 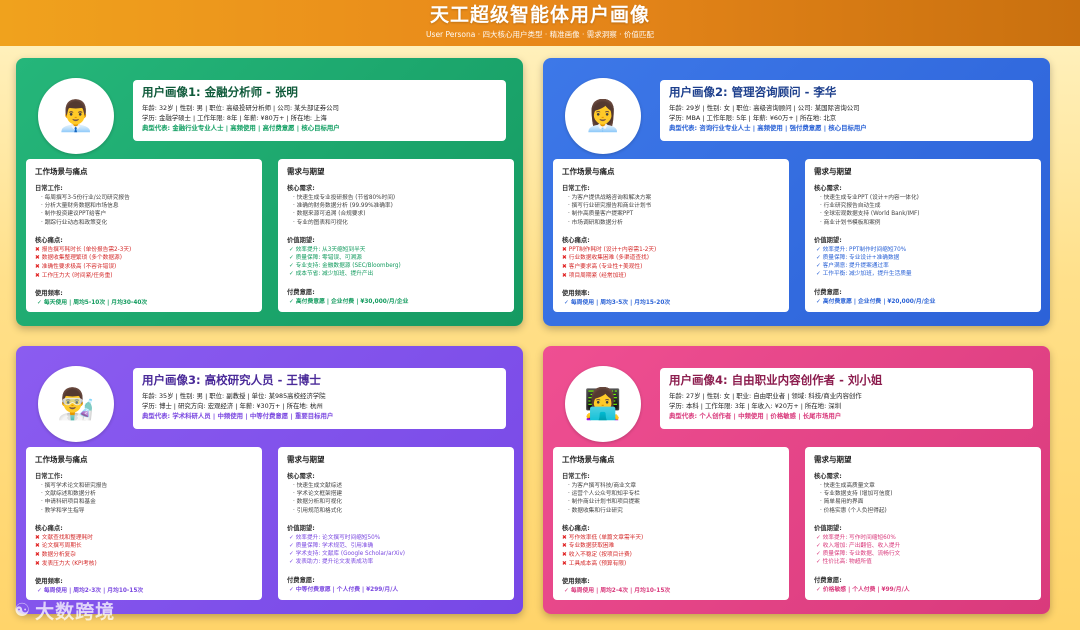 I want to click on value-item: ✓ 质量保障: 专业数据、流畅行文, so click(x=858, y=554).